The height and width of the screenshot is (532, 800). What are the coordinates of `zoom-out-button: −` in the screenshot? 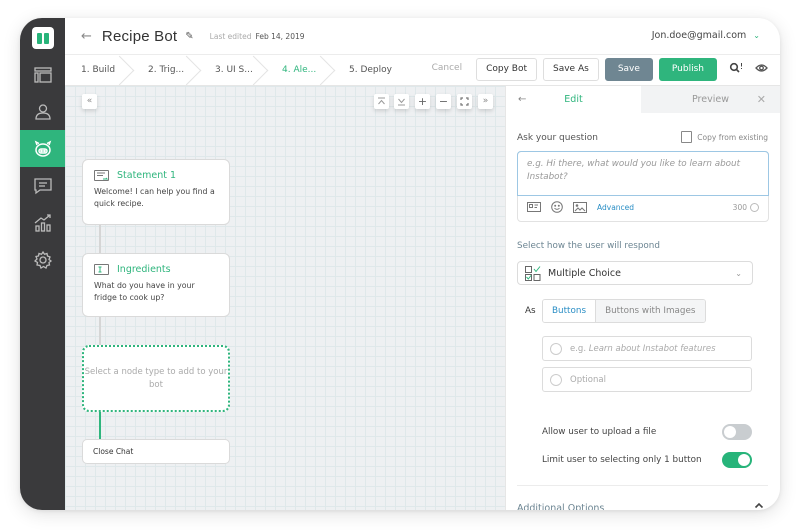 It's located at (443, 101).